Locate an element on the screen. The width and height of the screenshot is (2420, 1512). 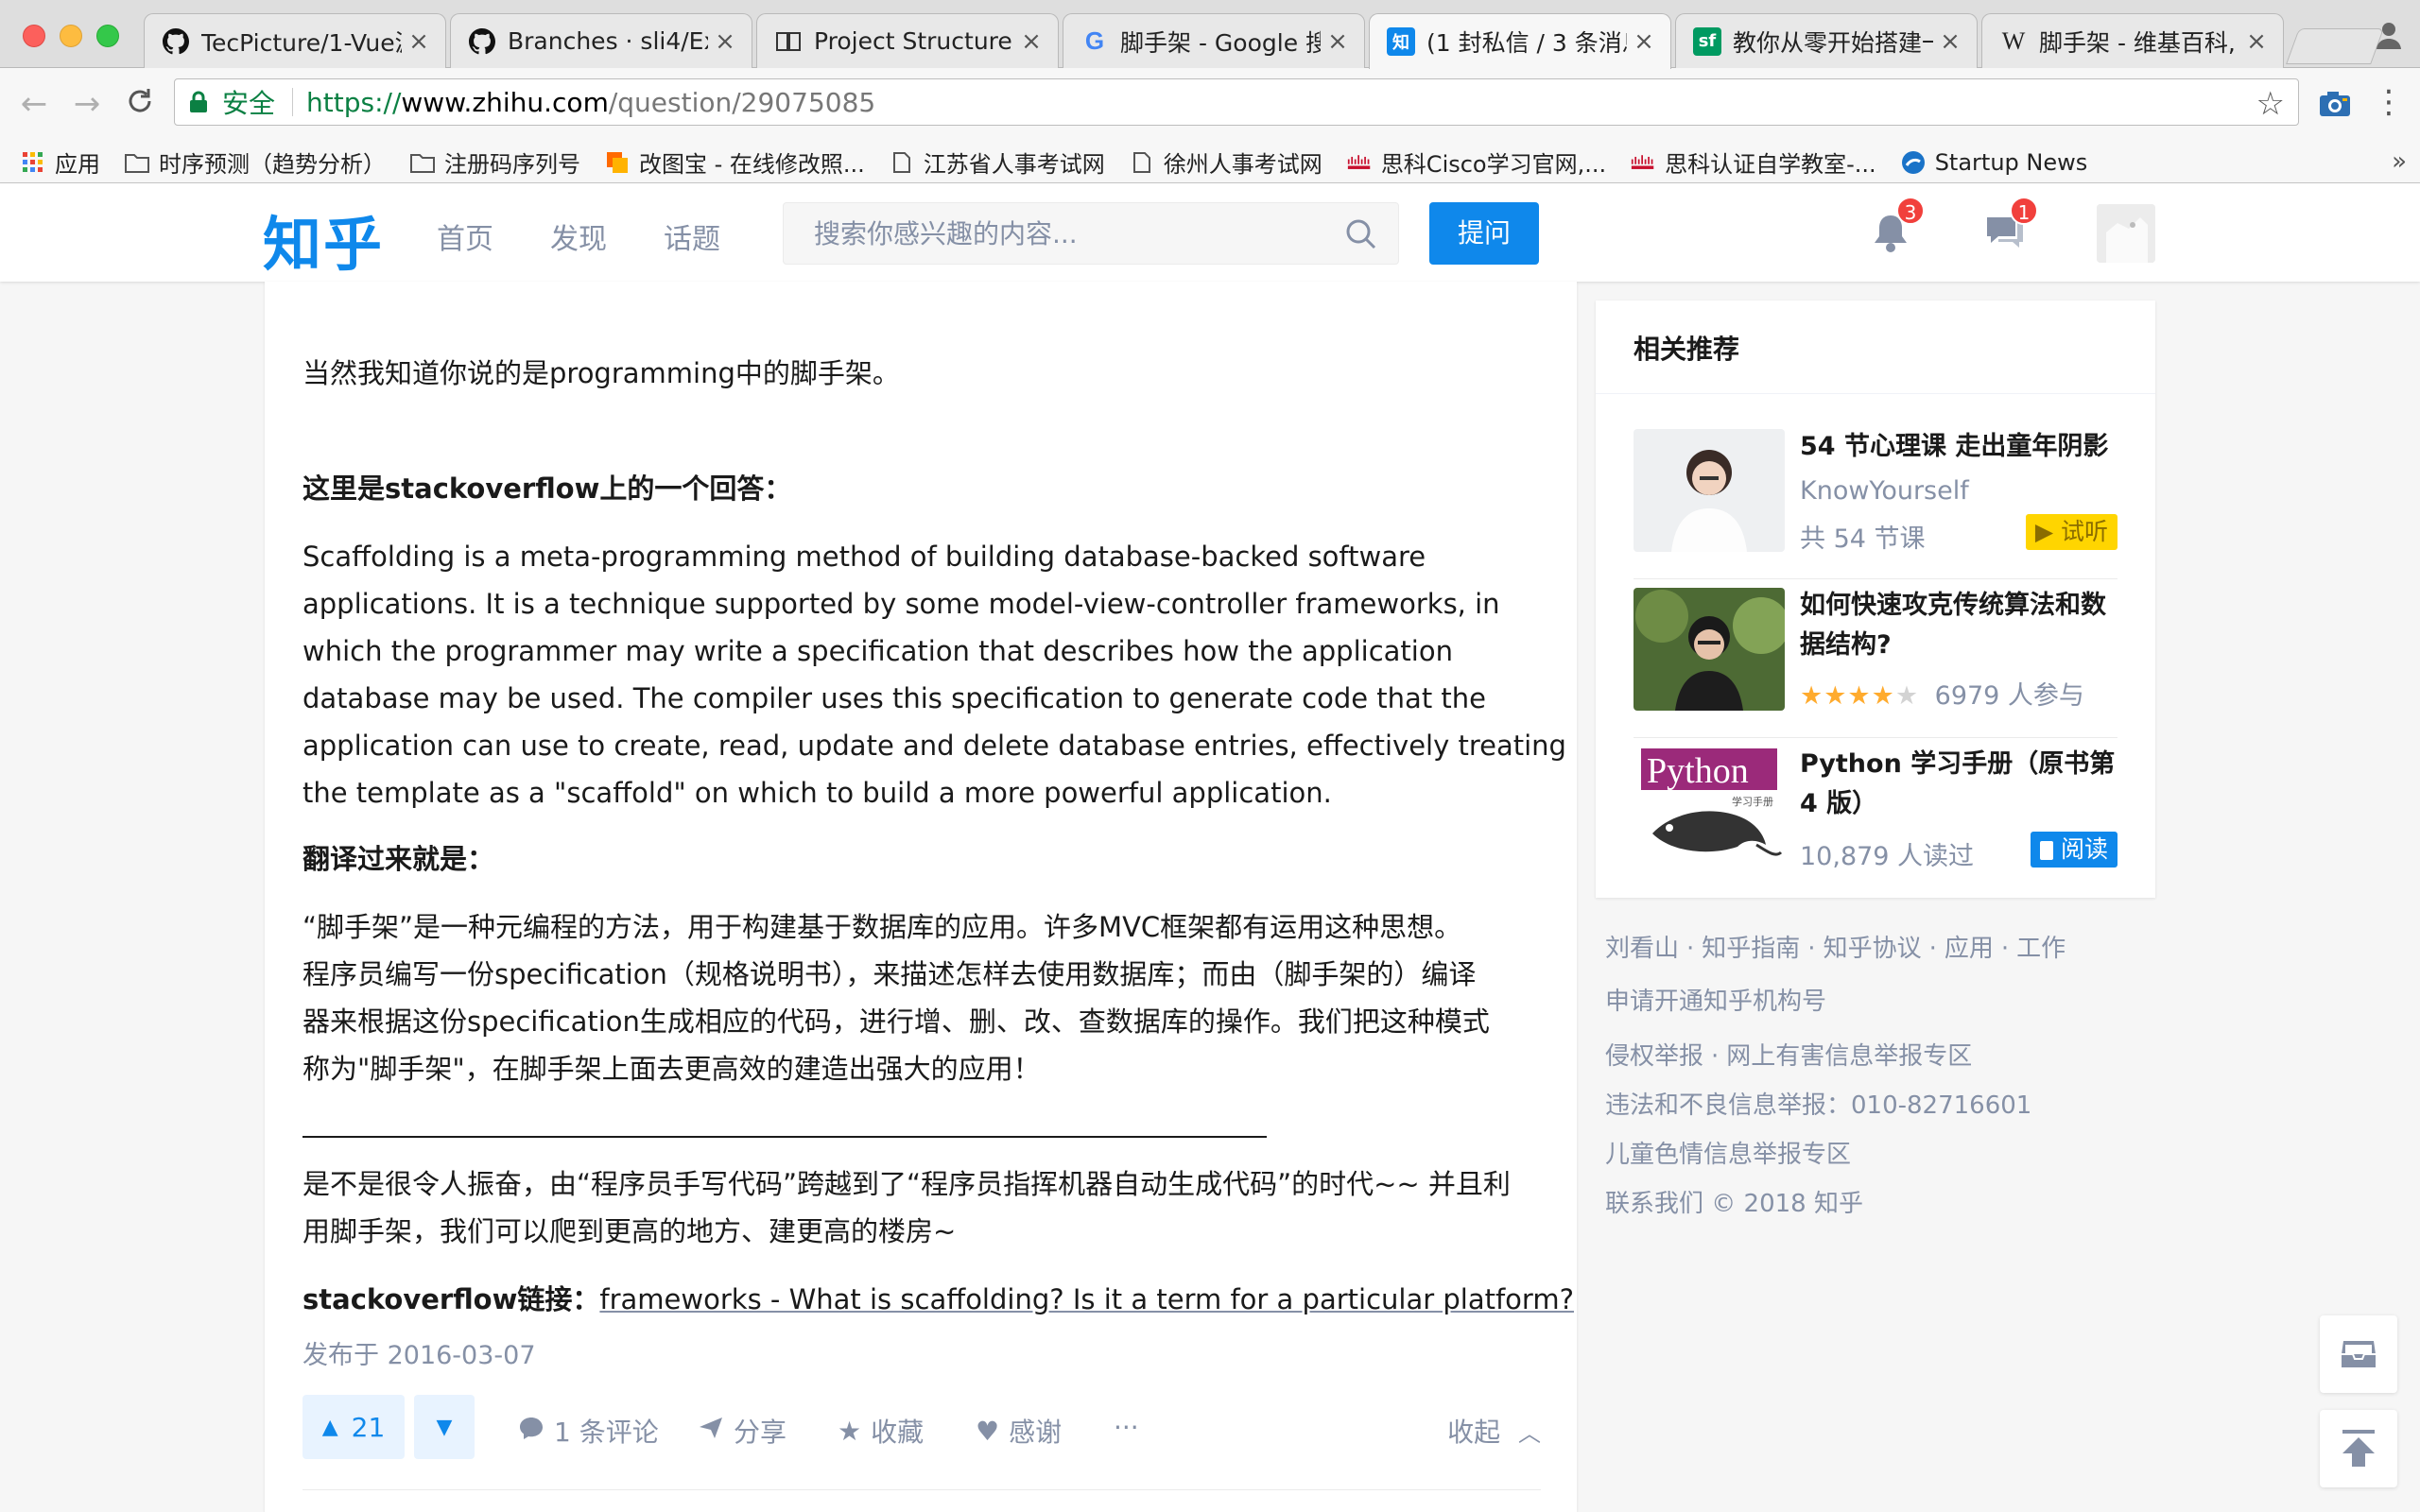
minimize-window-button is located at coordinates (71, 36).